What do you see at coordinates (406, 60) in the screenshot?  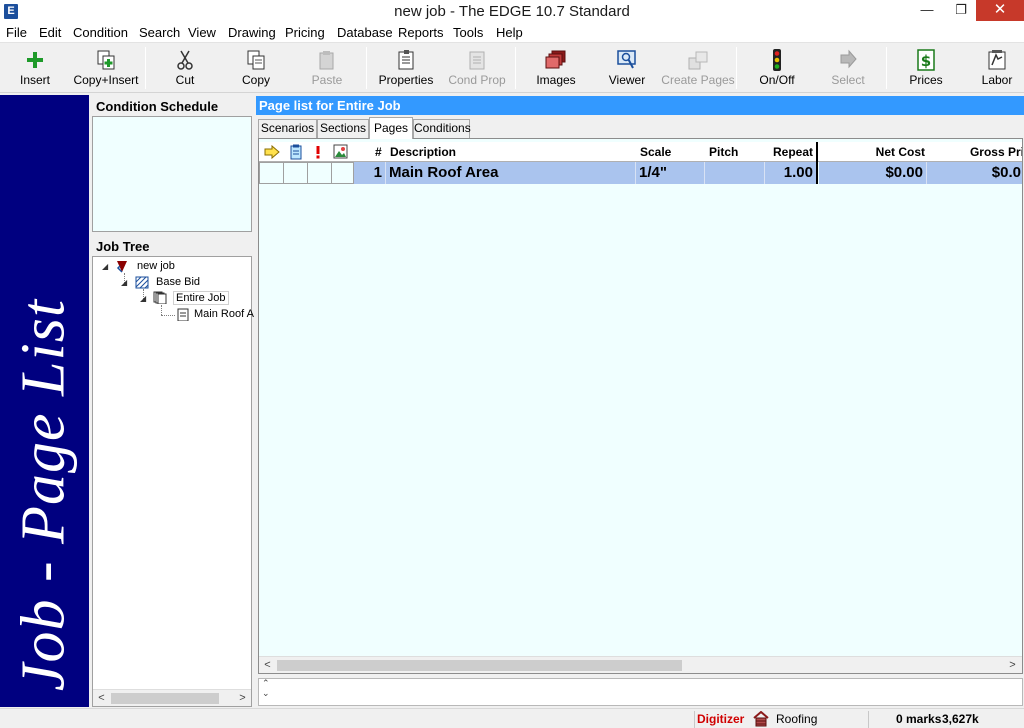 I see `properties-icon` at bounding box center [406, 60].